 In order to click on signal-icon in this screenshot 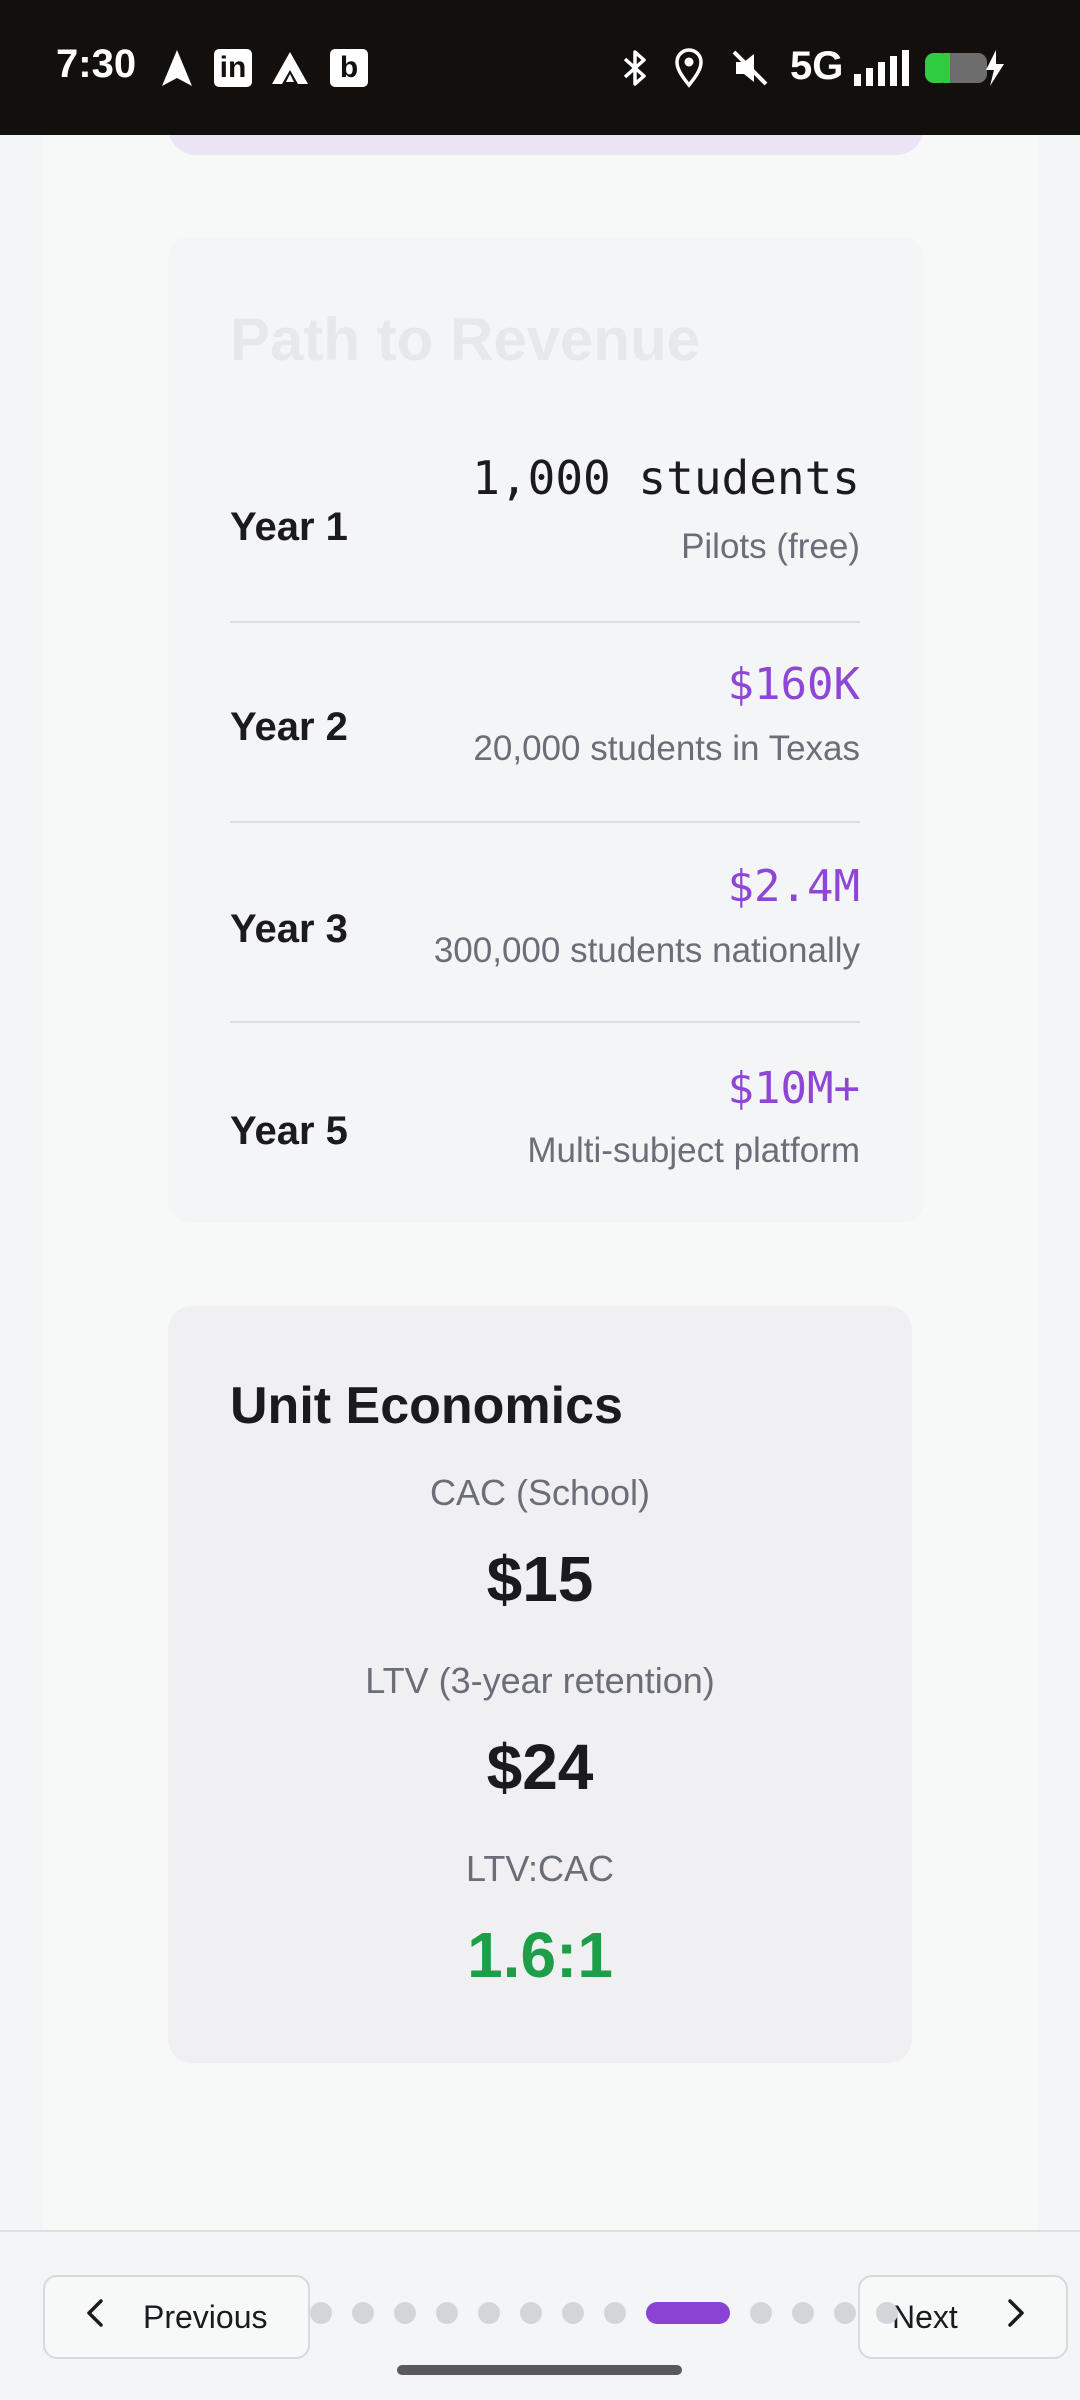, I will do `click(882, 68)`.